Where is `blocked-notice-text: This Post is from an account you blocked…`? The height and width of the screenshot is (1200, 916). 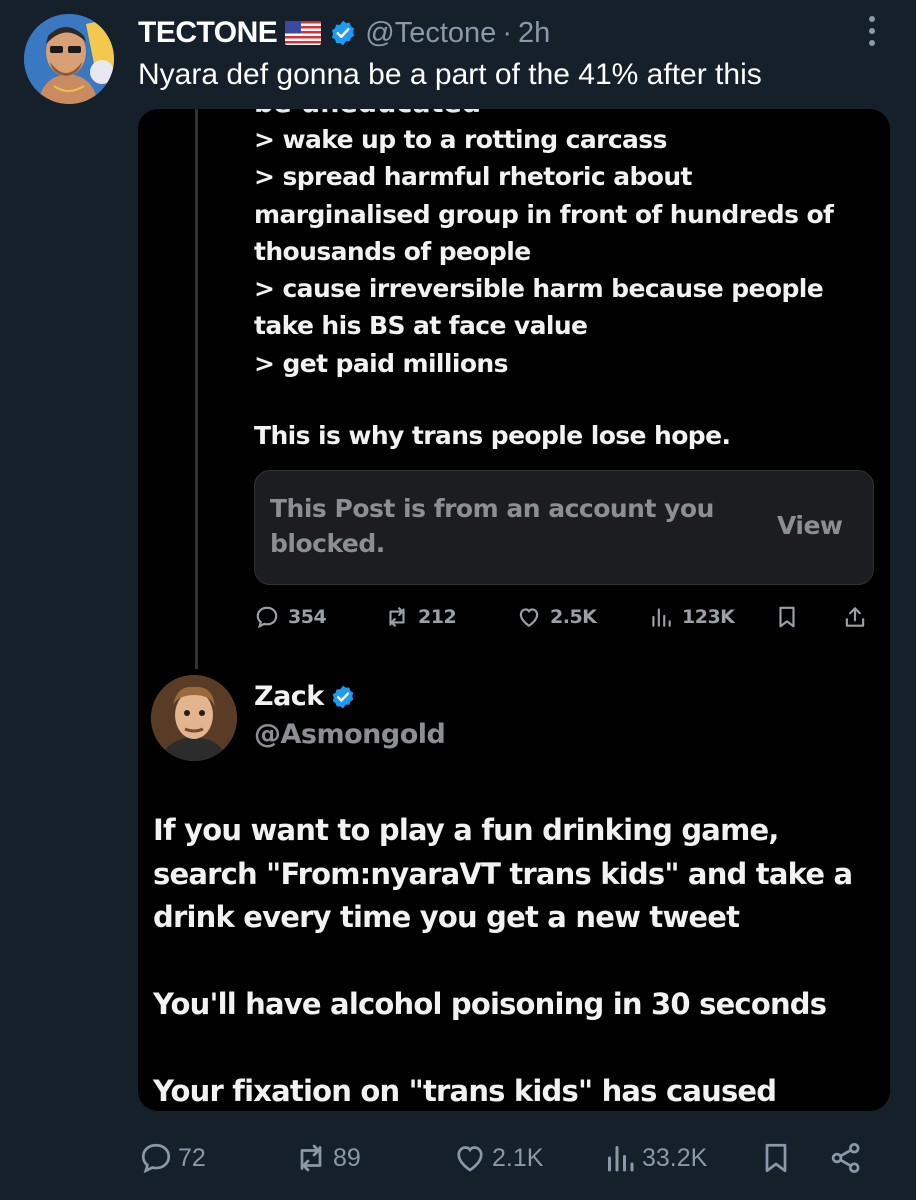
blocked-notice-text: This Post is from an account you blocked… is located at coordinates (492, 526).